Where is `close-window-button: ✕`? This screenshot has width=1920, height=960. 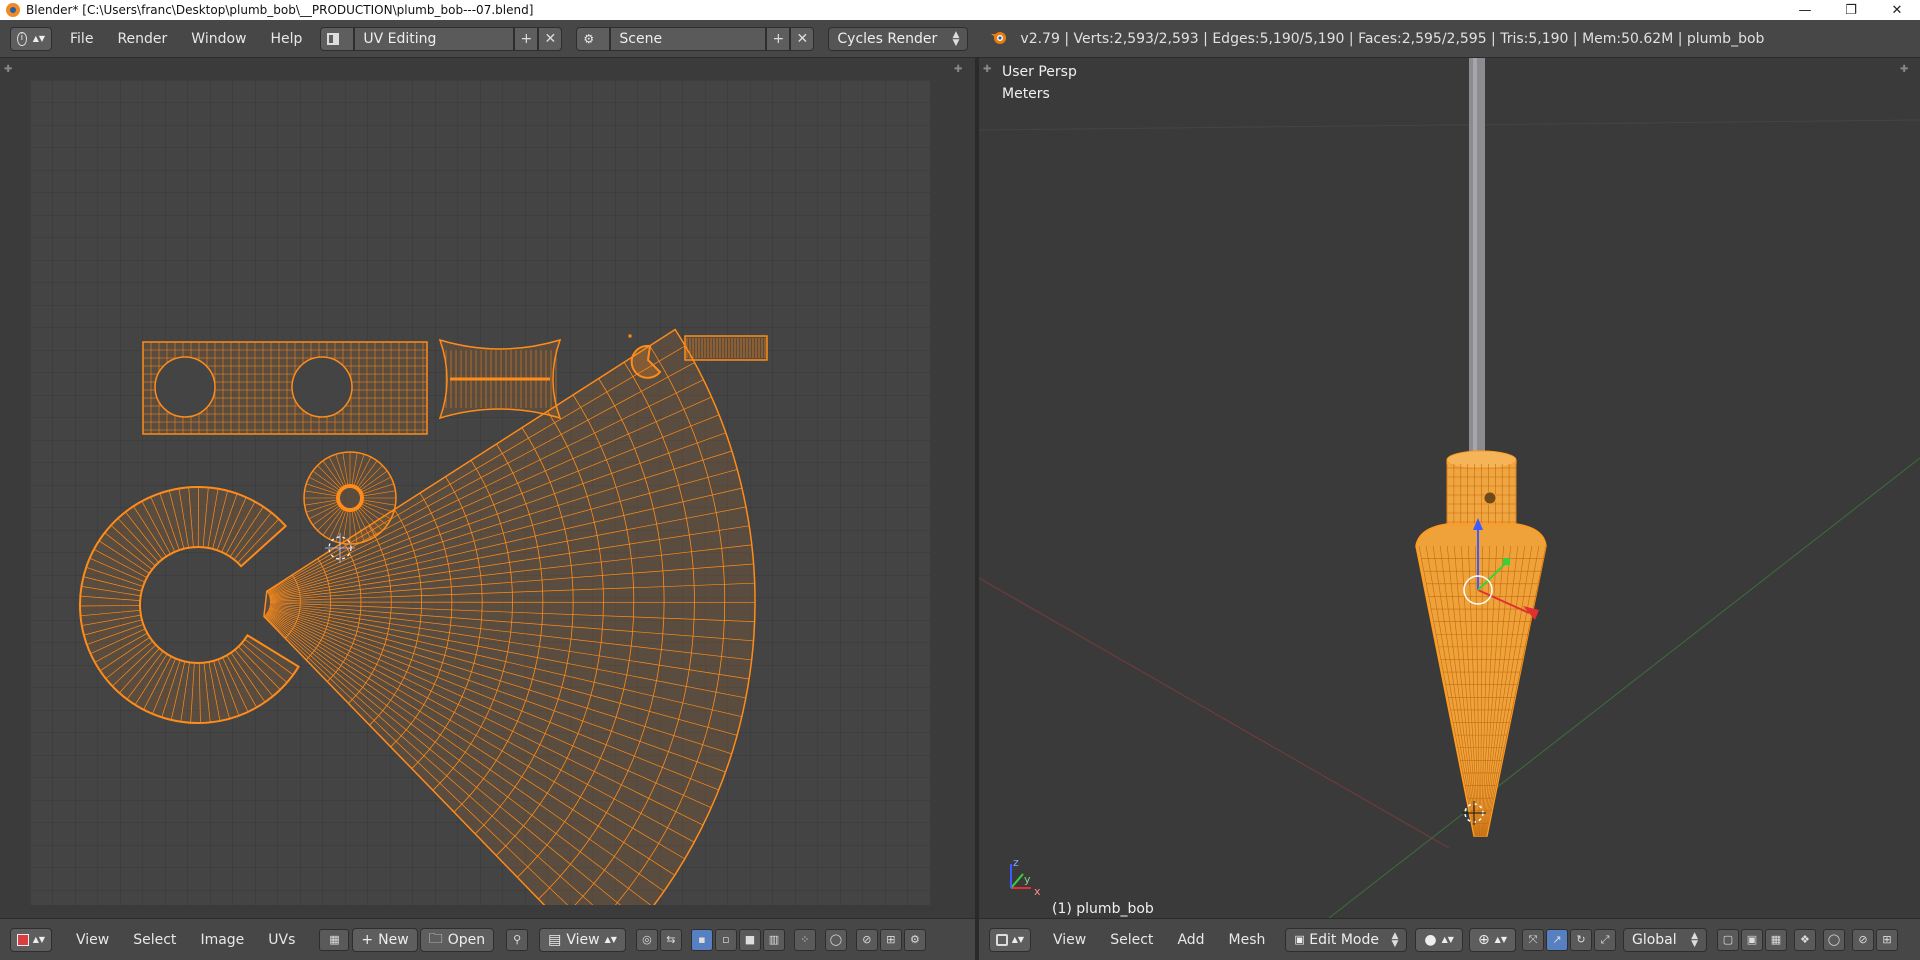
close-window-button: ✕ is located at coordinates (1897, 10).